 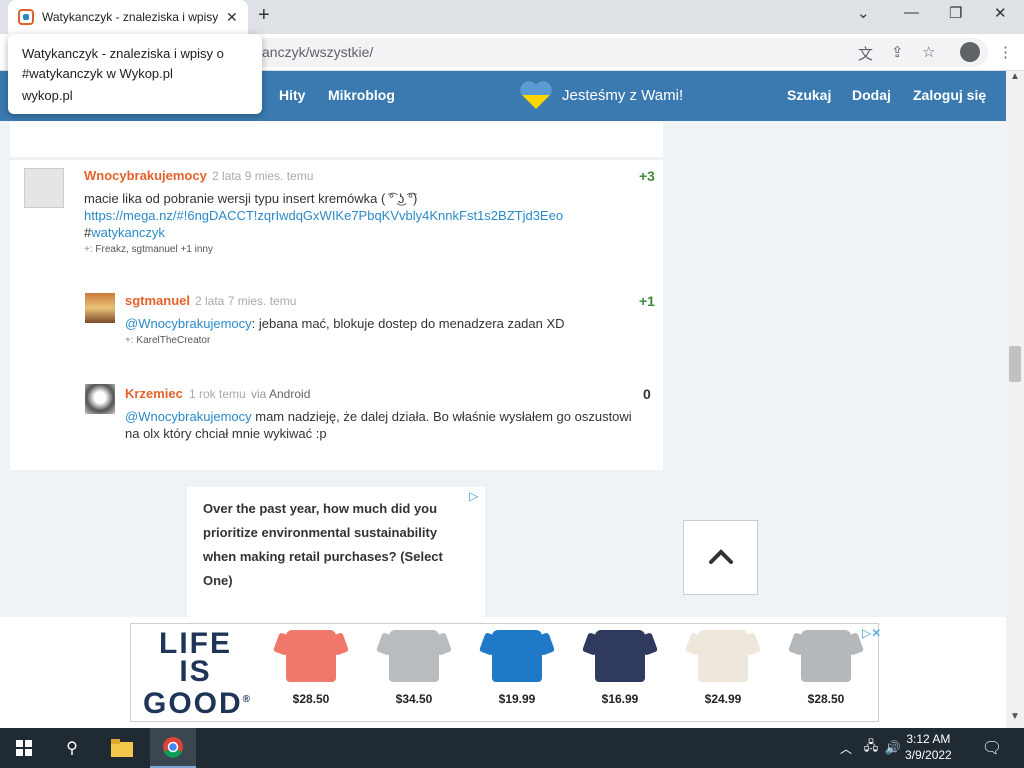 I want to click on chrome-taskbar-icon, so click(x=173, y=748).